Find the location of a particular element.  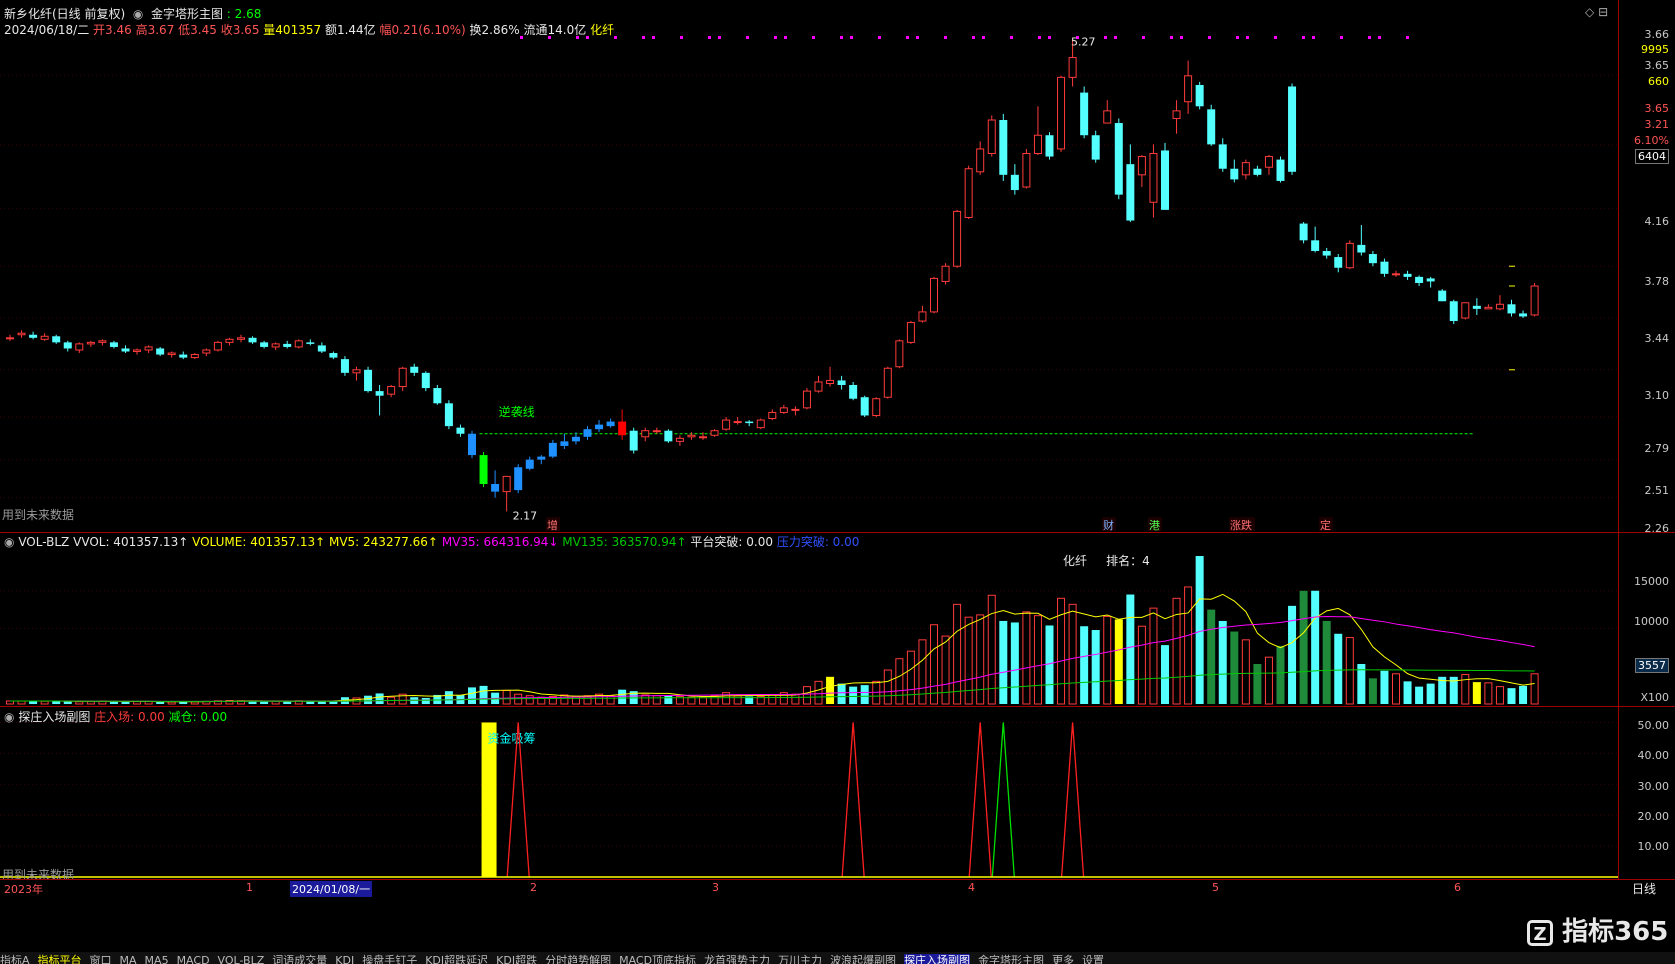

period-label: 日线 is located at coordinates (1644, 888).